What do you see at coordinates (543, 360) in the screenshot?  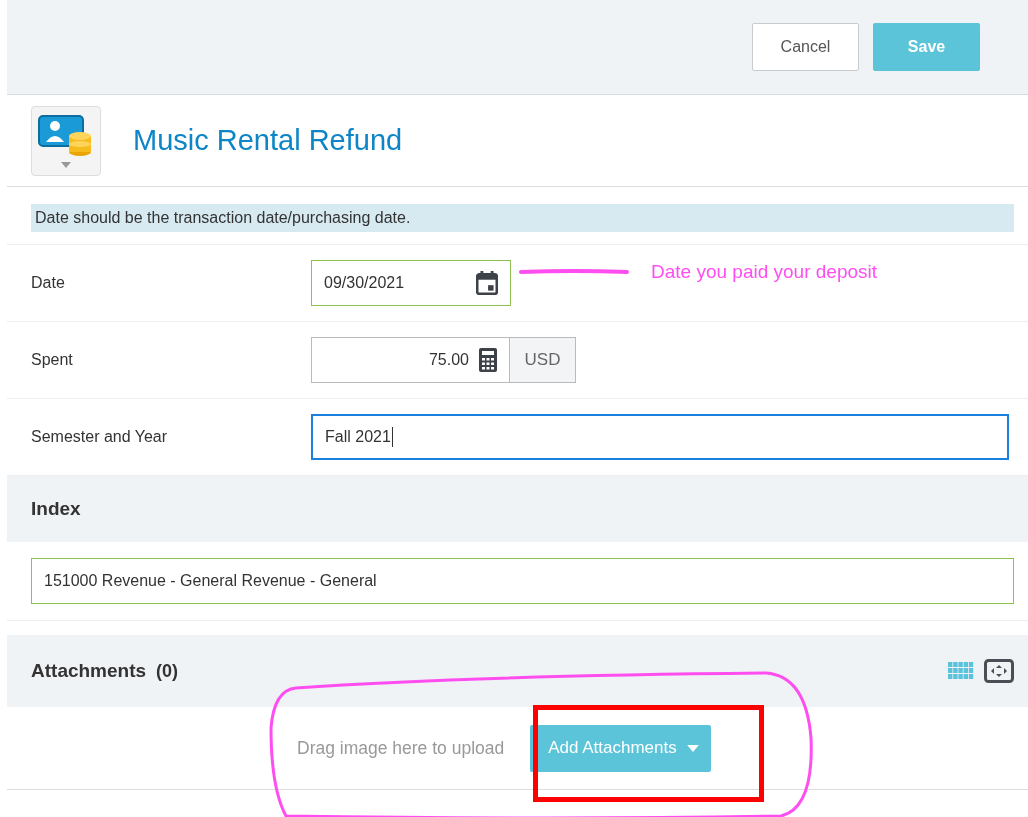 I see `currency-selector: USD` at bounding box center [543, 360].